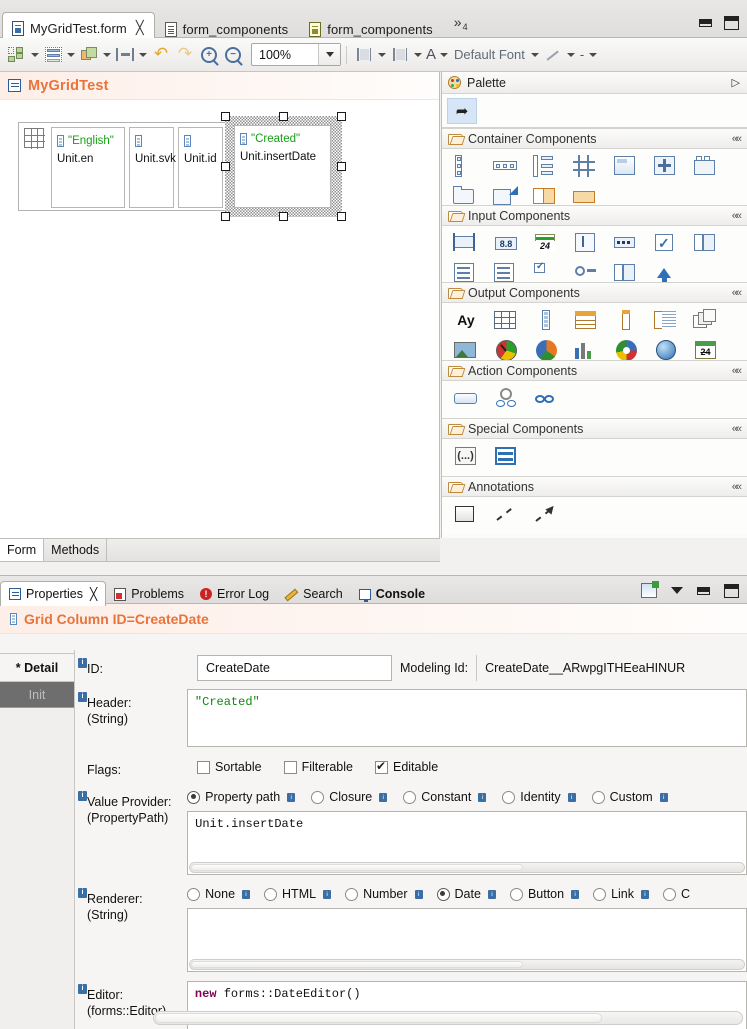 Image resolution: width=747 pixels, height=1029 pixels. What do you see at coordinates (736, 82) in the screenshot?
I see `palette-pin-icon: ▷` at bounding box center [736, 82].